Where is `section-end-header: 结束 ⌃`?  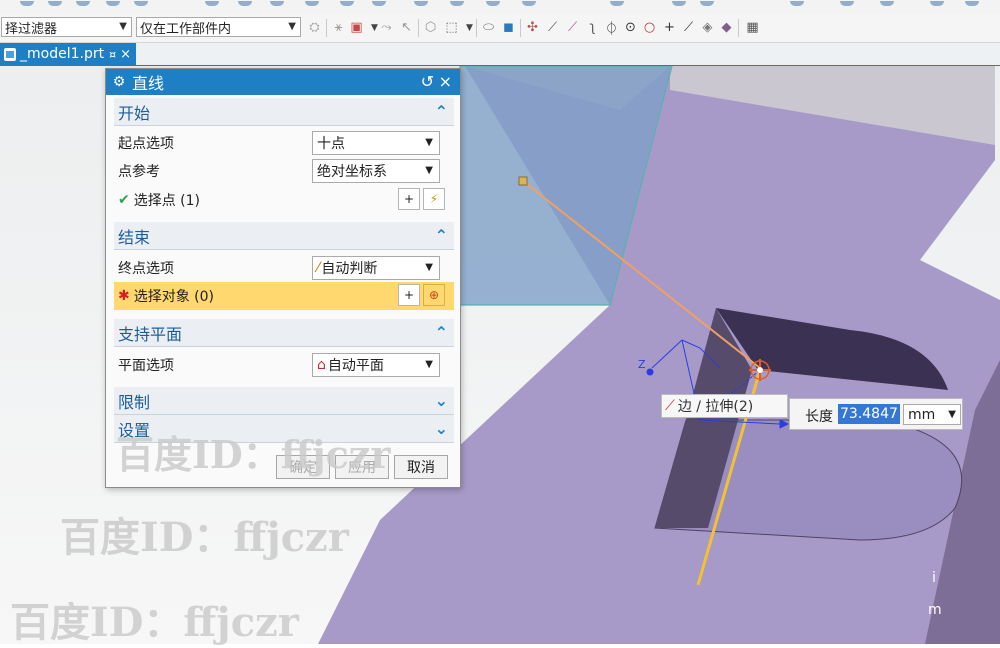
section-end-header: 结束 ⌃ is located at coordinates (284, 236).